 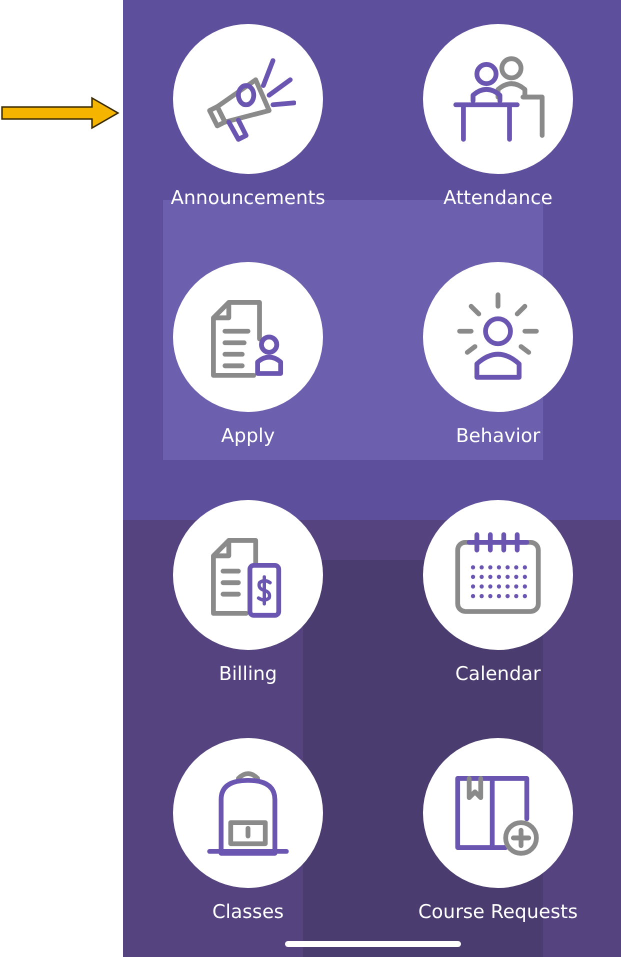 I want to click on tile-label: Announcements, so click(x=248, y=198).